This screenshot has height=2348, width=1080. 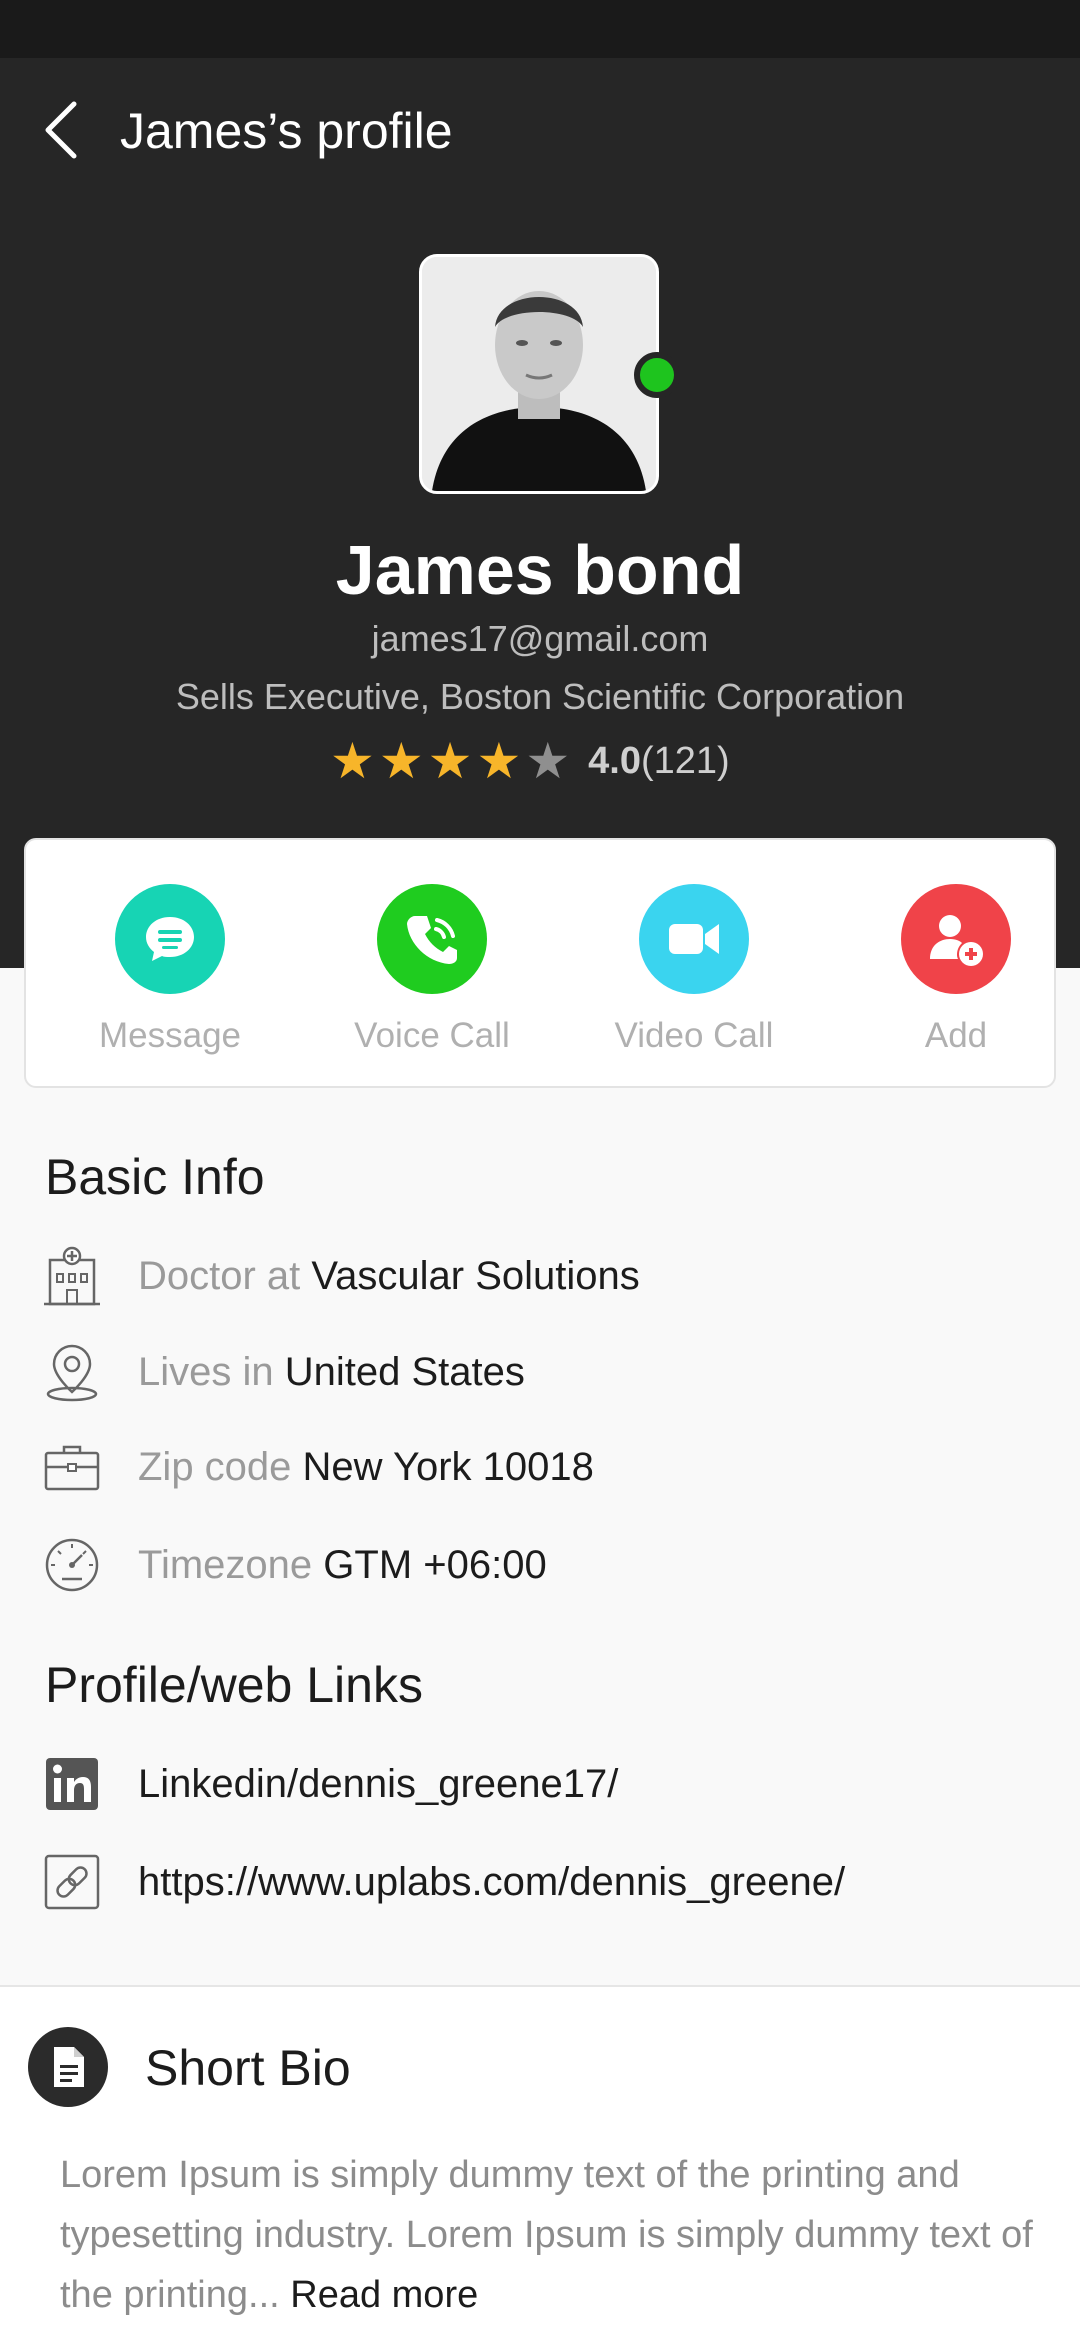 What do you see at coordinates (234, 1685) in the screenshot?
I see `links-title: Profile/web Links` at bounding box center [234, 1685].